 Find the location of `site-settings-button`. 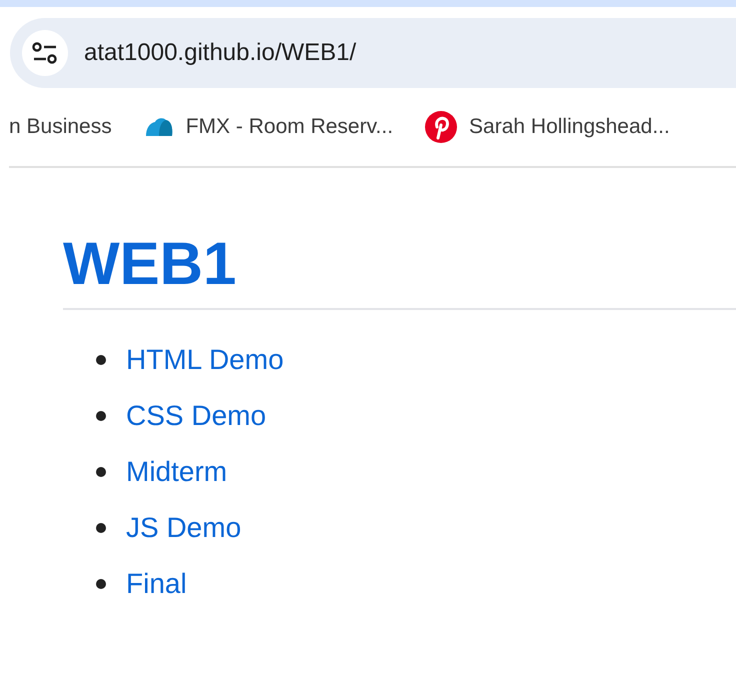

site-settings-button is located at coordinates (45, 53).